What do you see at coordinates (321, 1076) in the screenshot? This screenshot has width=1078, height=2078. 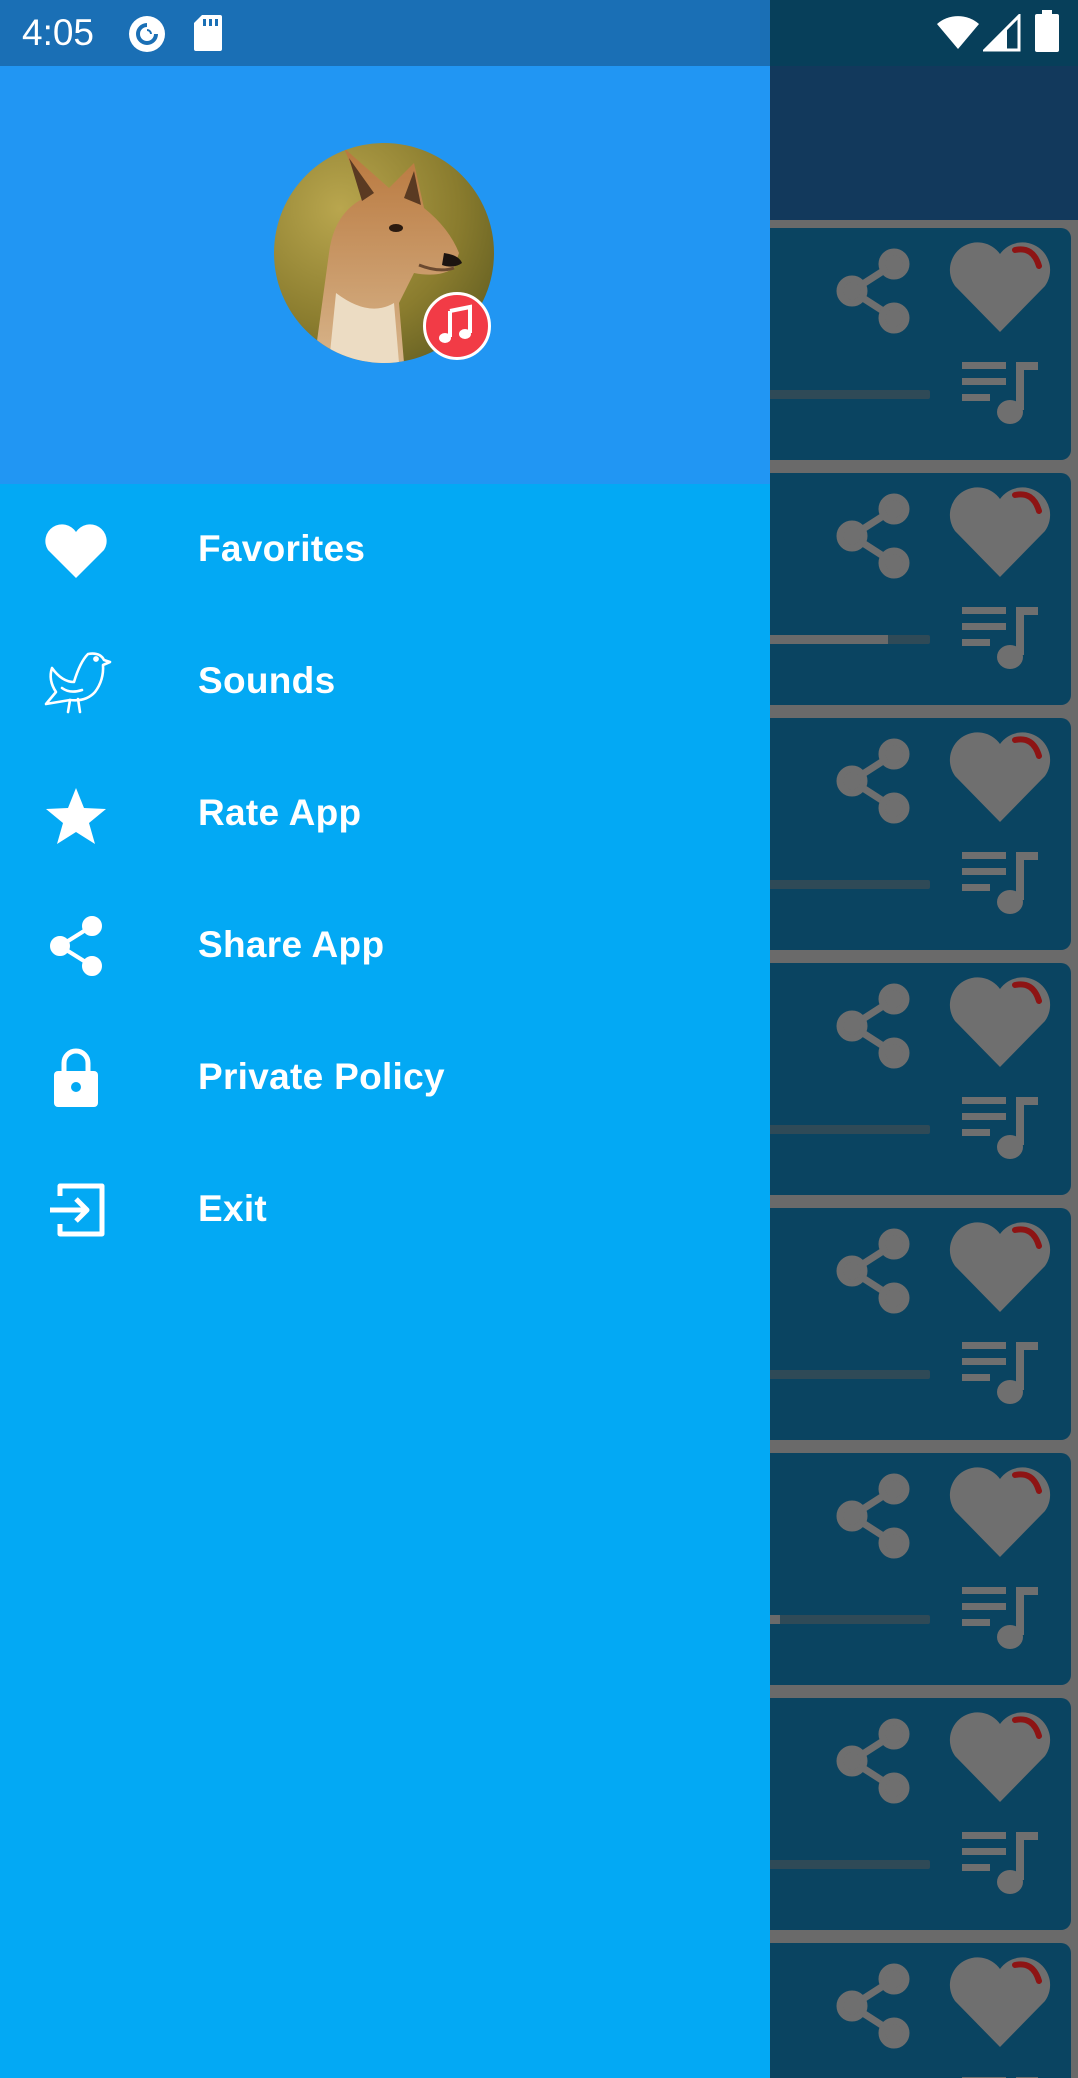 I see `menu-item-label: Private Policy` at bounding box center [321, 1076].